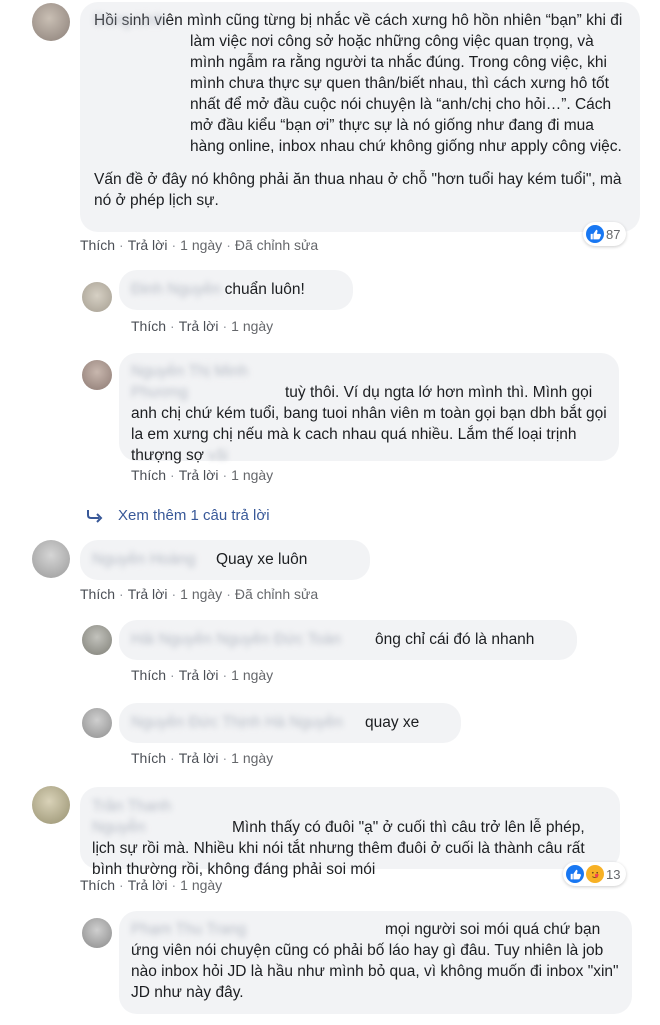  I want to click on comment-text: quay xe, so click(392, 722).